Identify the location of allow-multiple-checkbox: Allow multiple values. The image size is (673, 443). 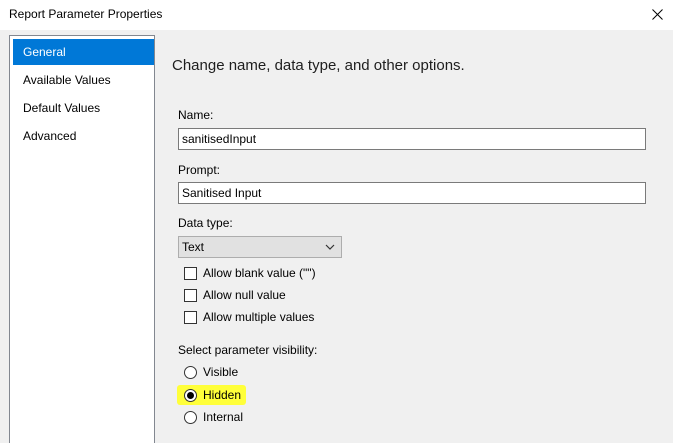
(249, 317).